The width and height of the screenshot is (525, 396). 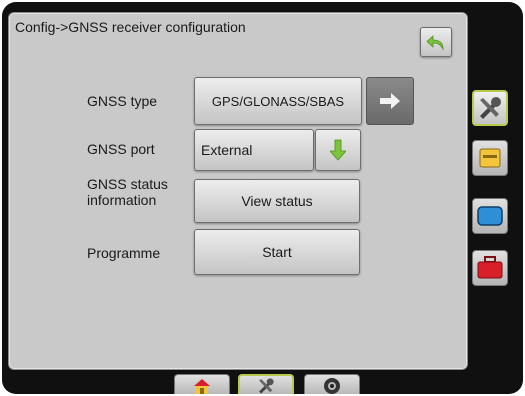 What do you see at coordinates (277, 252) in the screenshot?
I see `start-button: Start` at bounding box center [277, 252].